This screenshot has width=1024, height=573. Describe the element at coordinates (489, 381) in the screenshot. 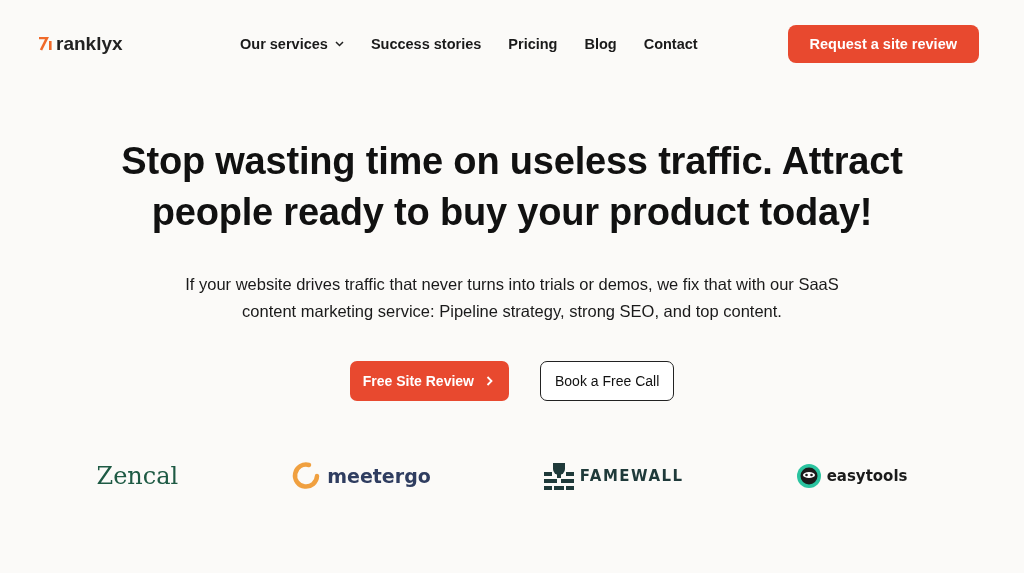

I see `chevron-right-icon` at that location.